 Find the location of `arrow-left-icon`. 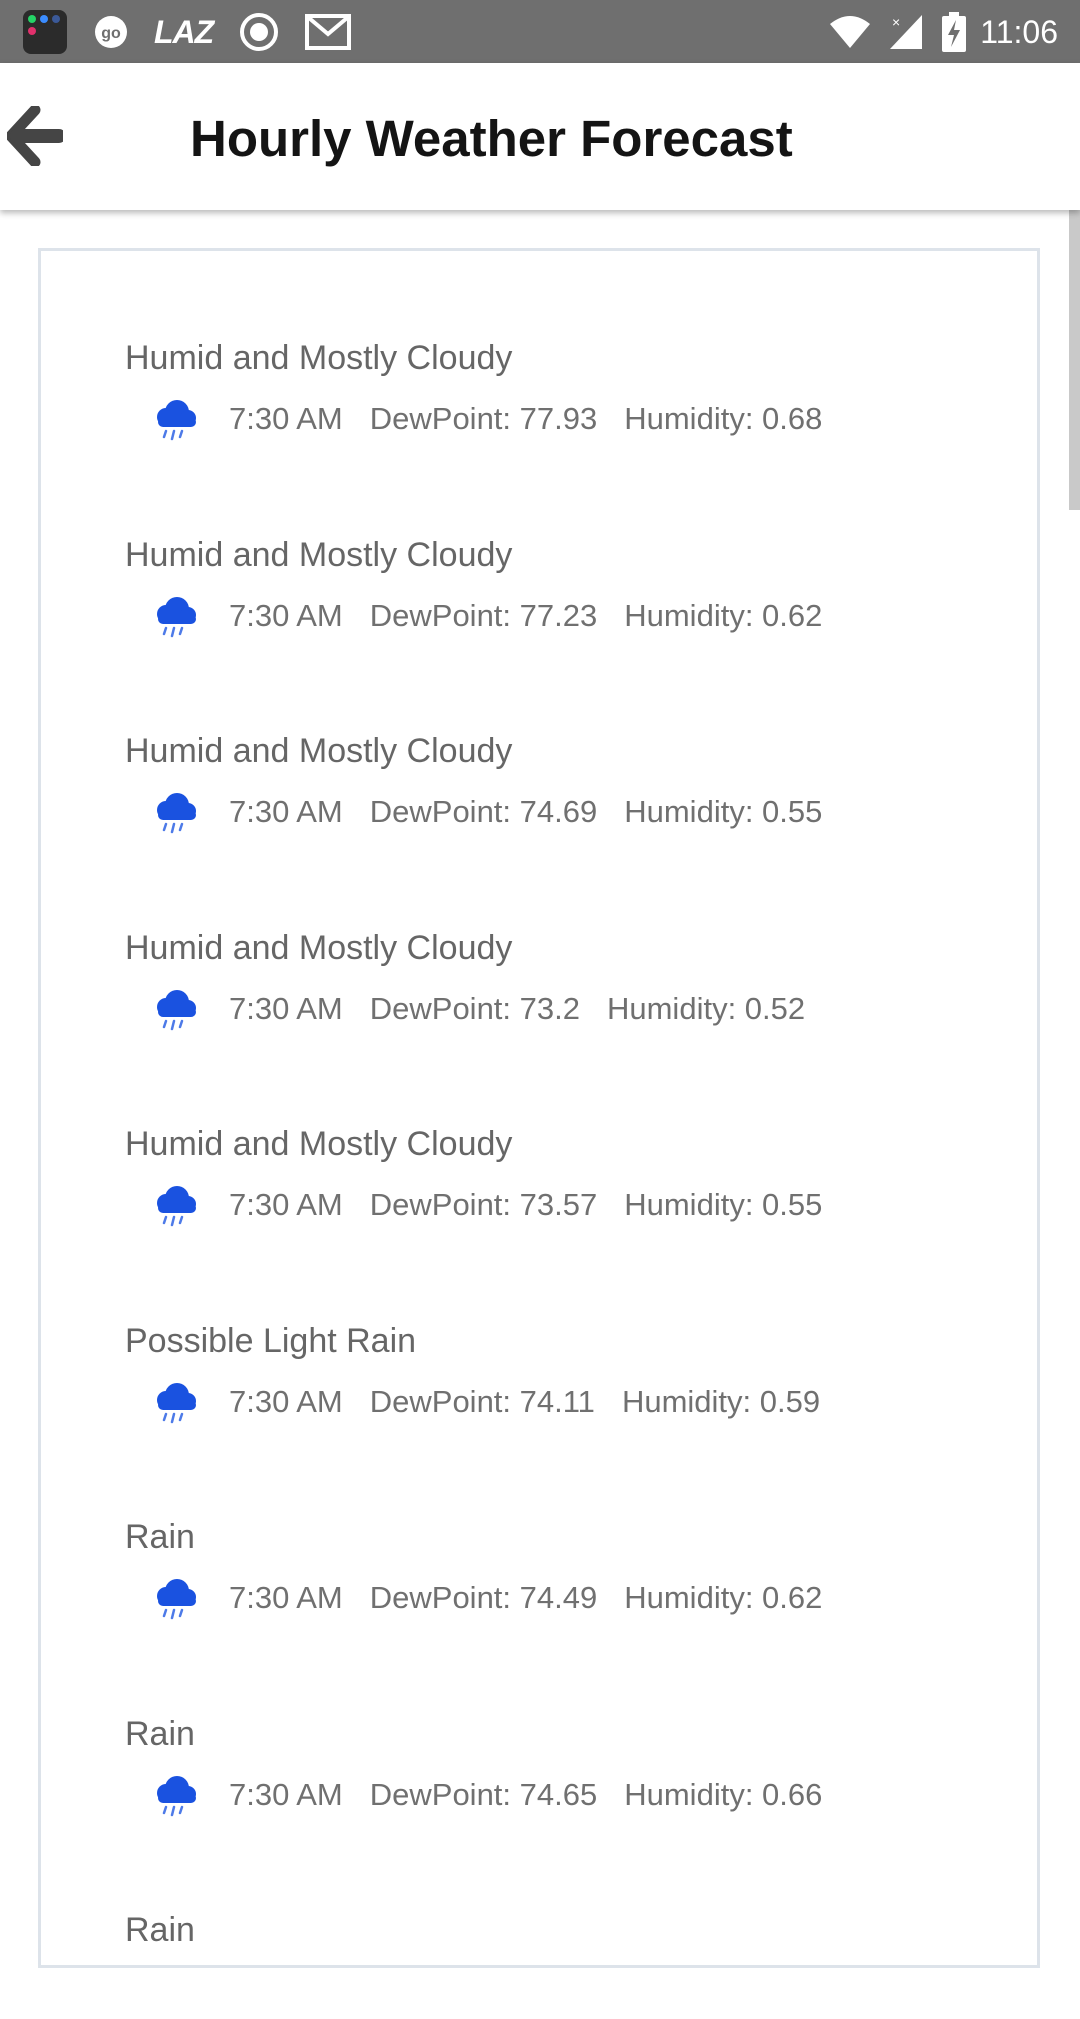

arrow-left-icon is located at coordinates (35, 136).